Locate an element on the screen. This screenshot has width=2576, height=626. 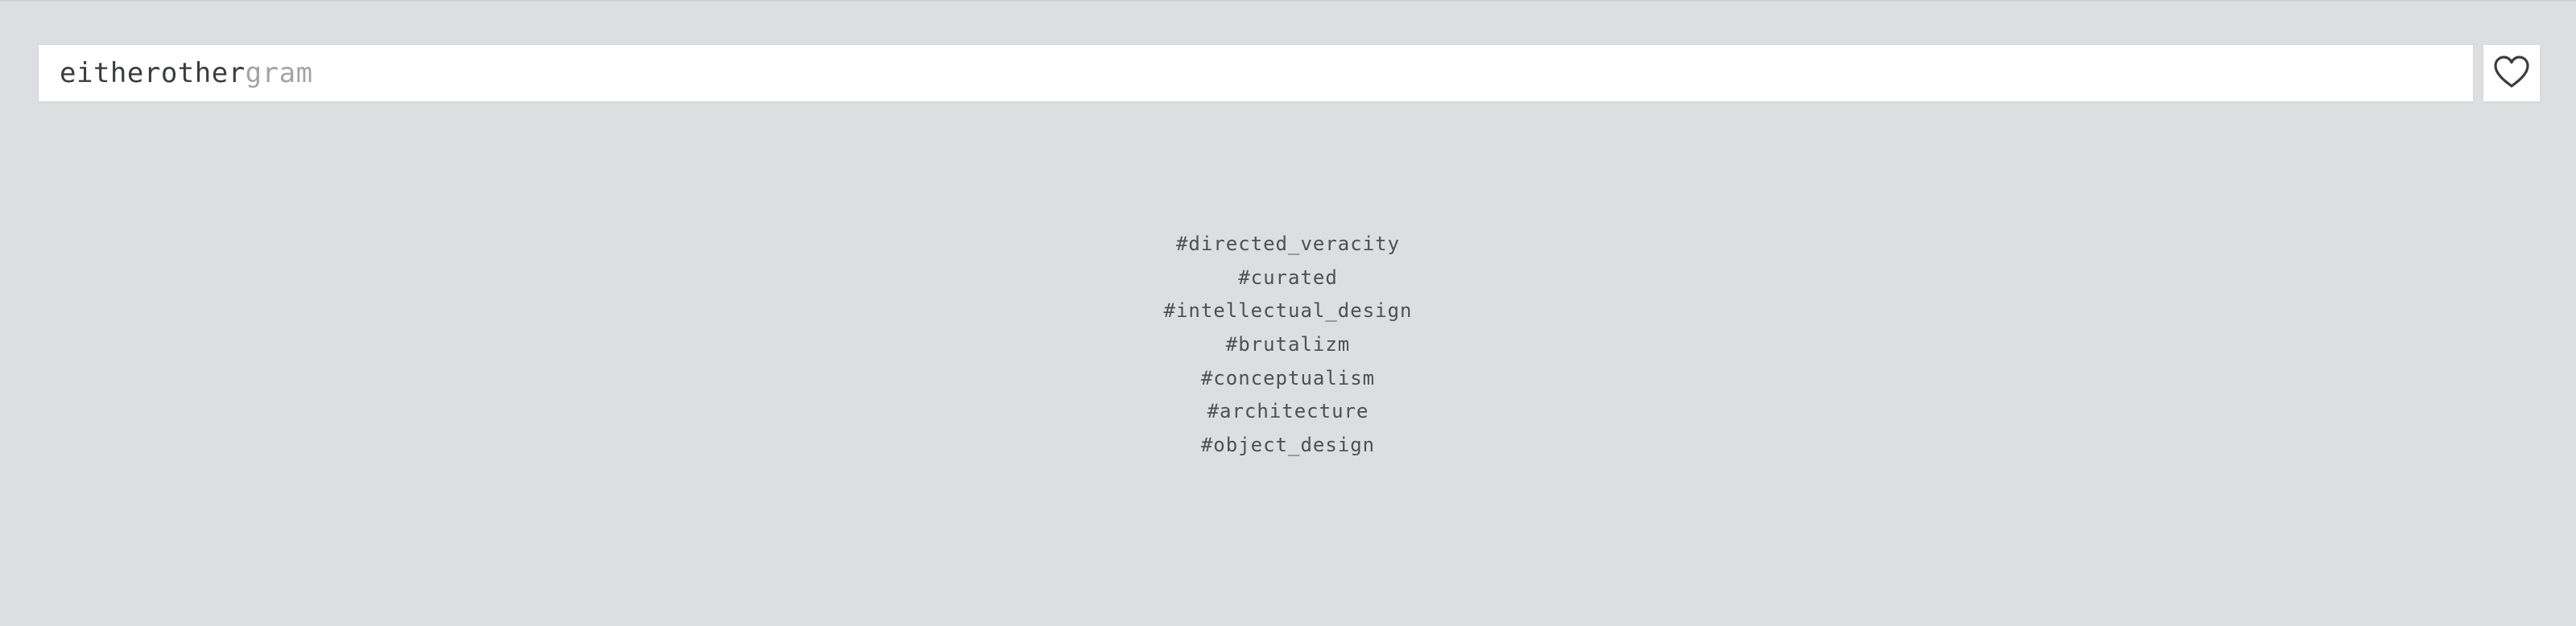
header-bar: eitherothergram is located at coordinates (1256, 73).